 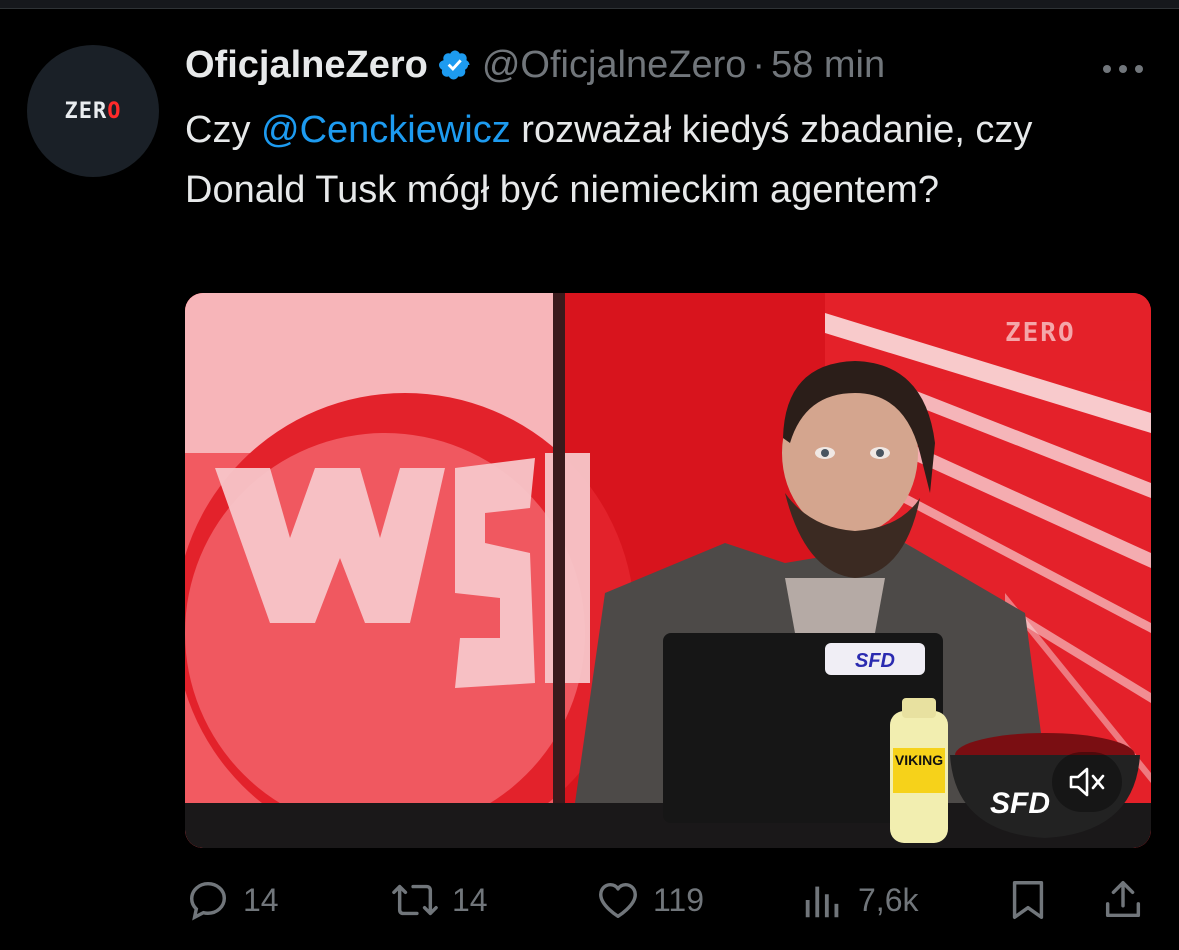 What do you see at coordinates (415, 900) in the screenshot?
I see `retweet-icon` at bounding box center [415, 900].